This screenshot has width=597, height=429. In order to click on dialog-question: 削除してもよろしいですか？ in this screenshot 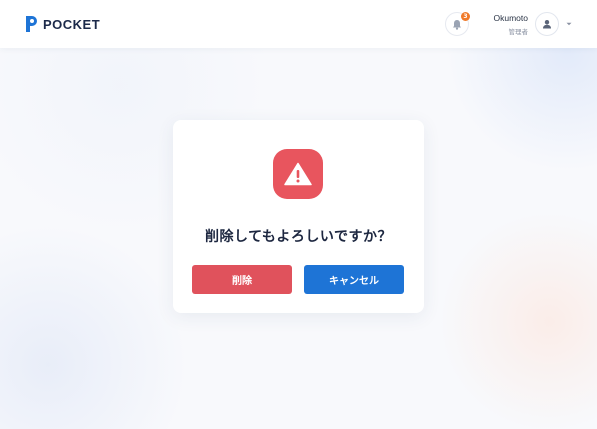, I will do `click(298, 237)`.